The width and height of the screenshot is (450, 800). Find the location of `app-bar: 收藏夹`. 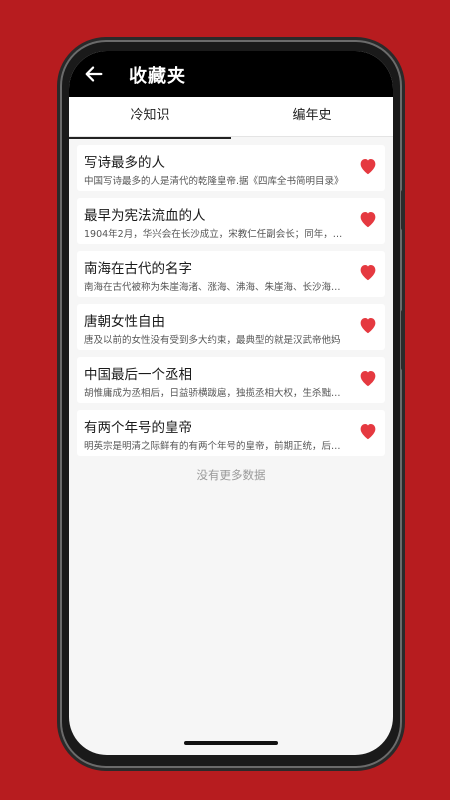

app-bar: 收藏夹 is located at coordinates (231, 74).